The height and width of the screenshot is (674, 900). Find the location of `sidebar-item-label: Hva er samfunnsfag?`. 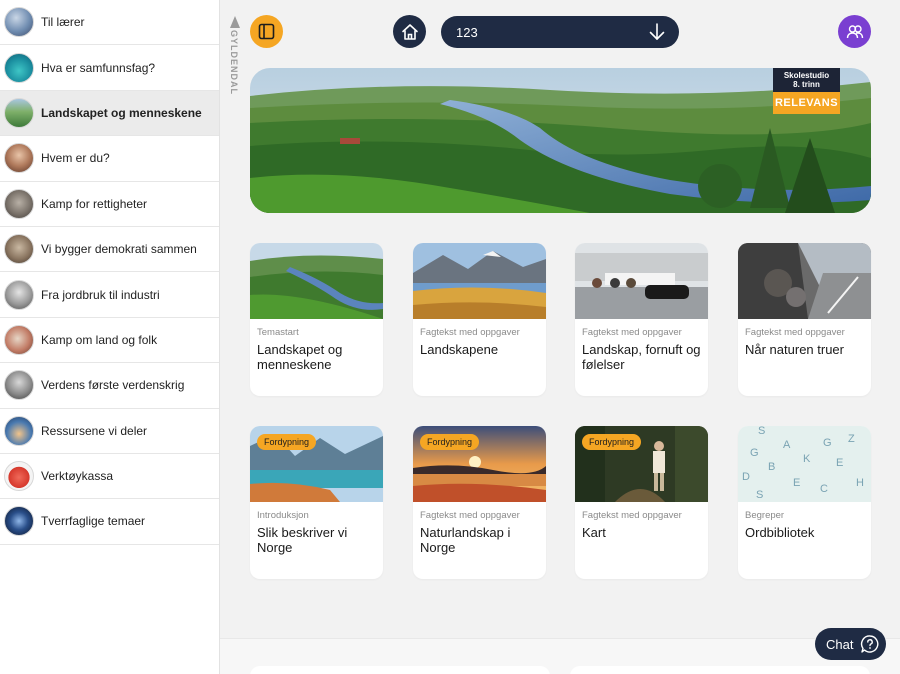

sidebar-item-label: Hva er samfunnsfag? is located at coordinates (98, 67).